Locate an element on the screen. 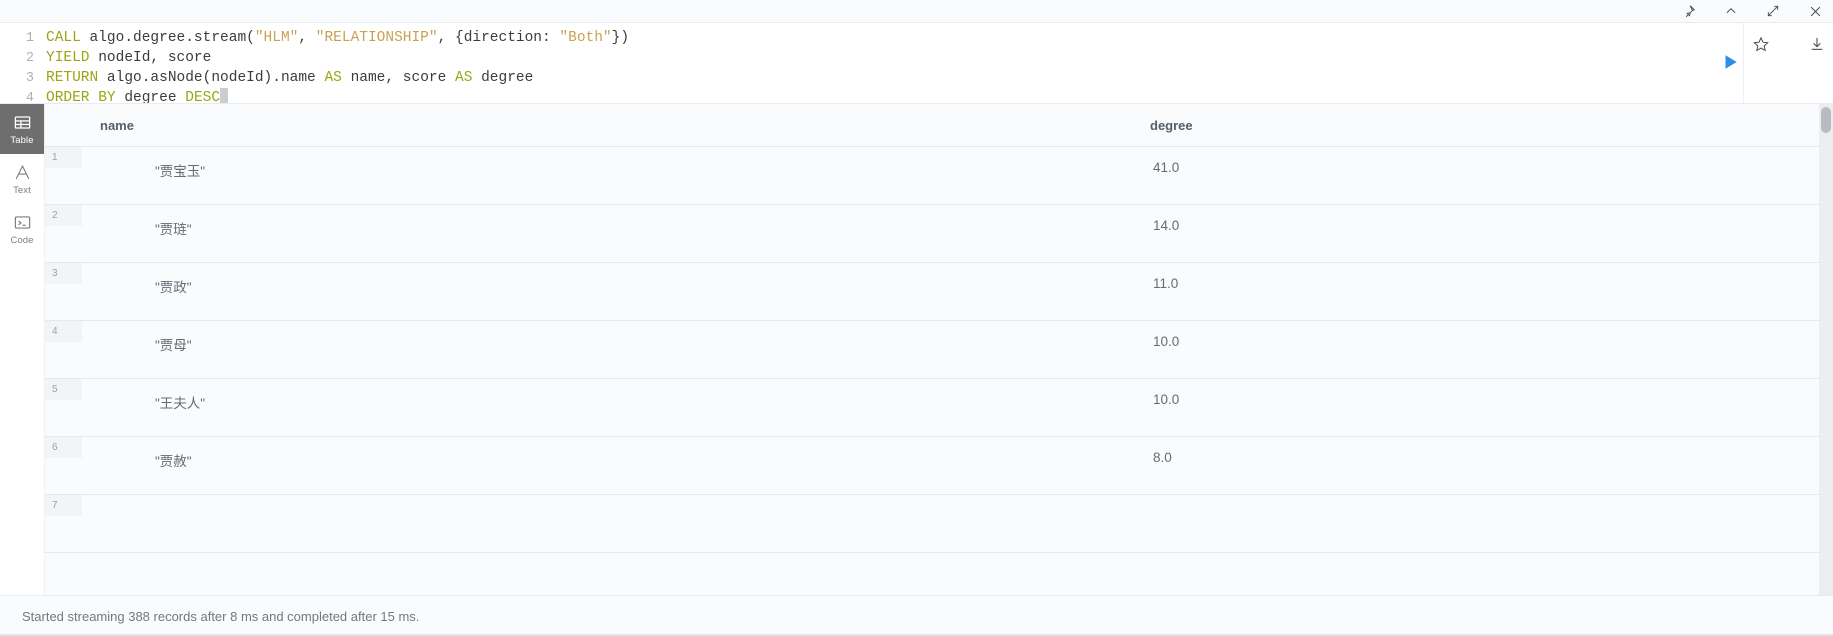  row-index-cell: 1 is located at coordinates (72, 175).